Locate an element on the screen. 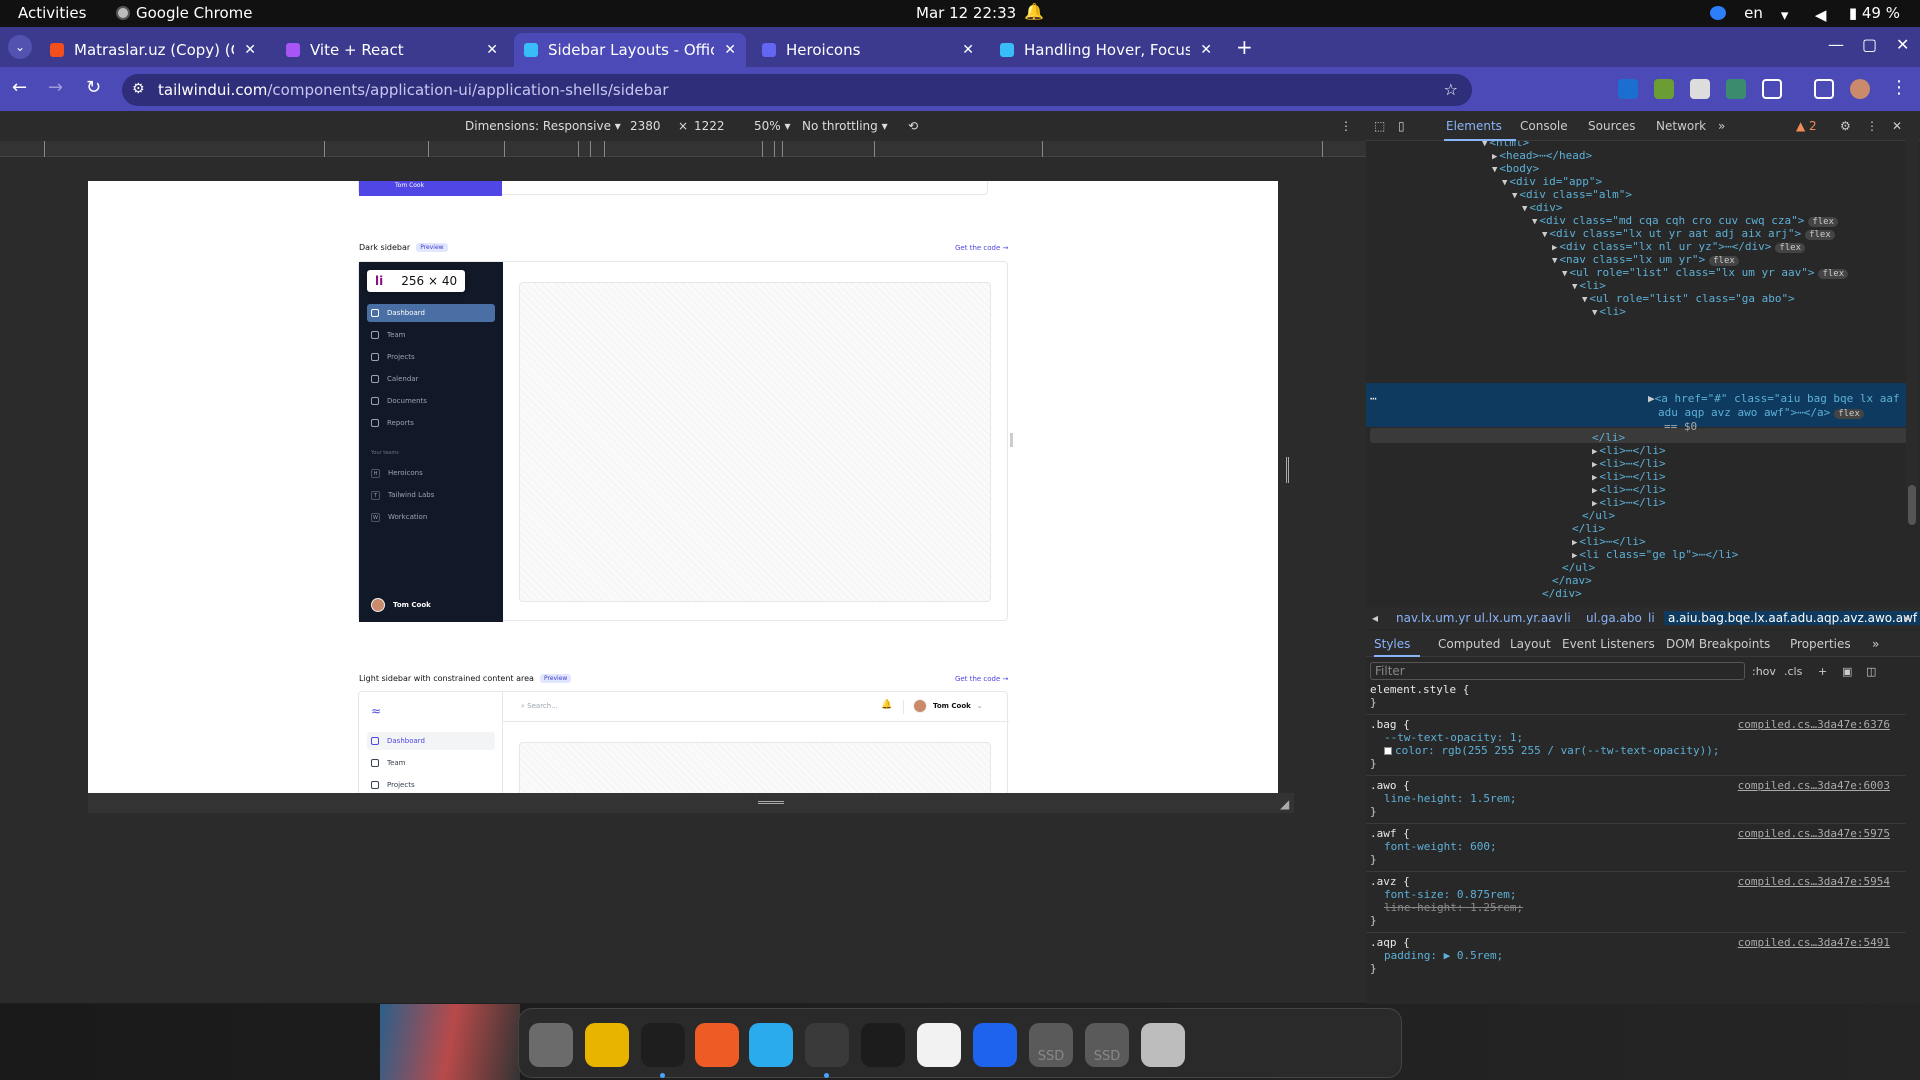 This screenshot has width=1920, height=1080. tab-layout: Layout is located at coordinates (1530, 644).